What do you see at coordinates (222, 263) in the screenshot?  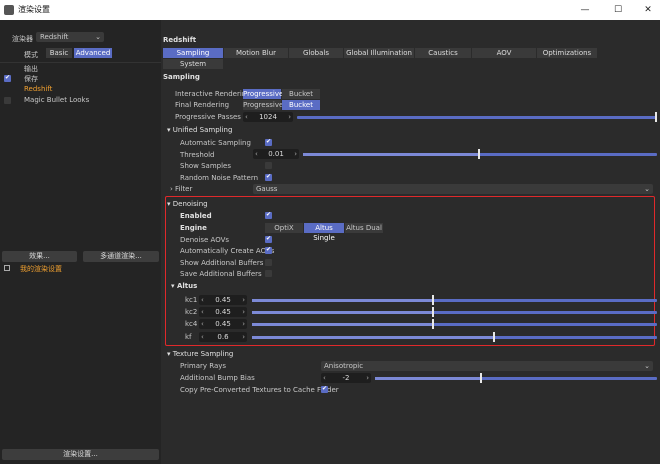 I see `show-additional-buffers-label: Show Additional Buffers` at bounding box center [222, 263].